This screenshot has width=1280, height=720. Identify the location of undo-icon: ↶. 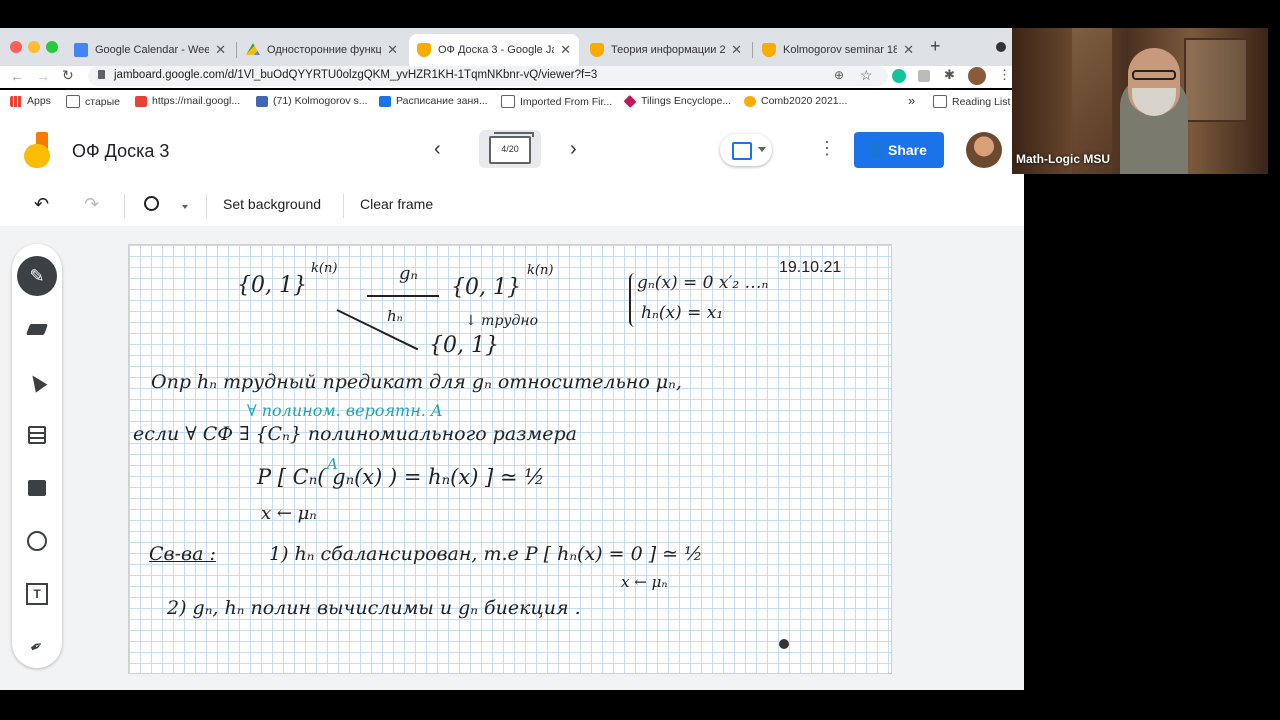
(41, 204).